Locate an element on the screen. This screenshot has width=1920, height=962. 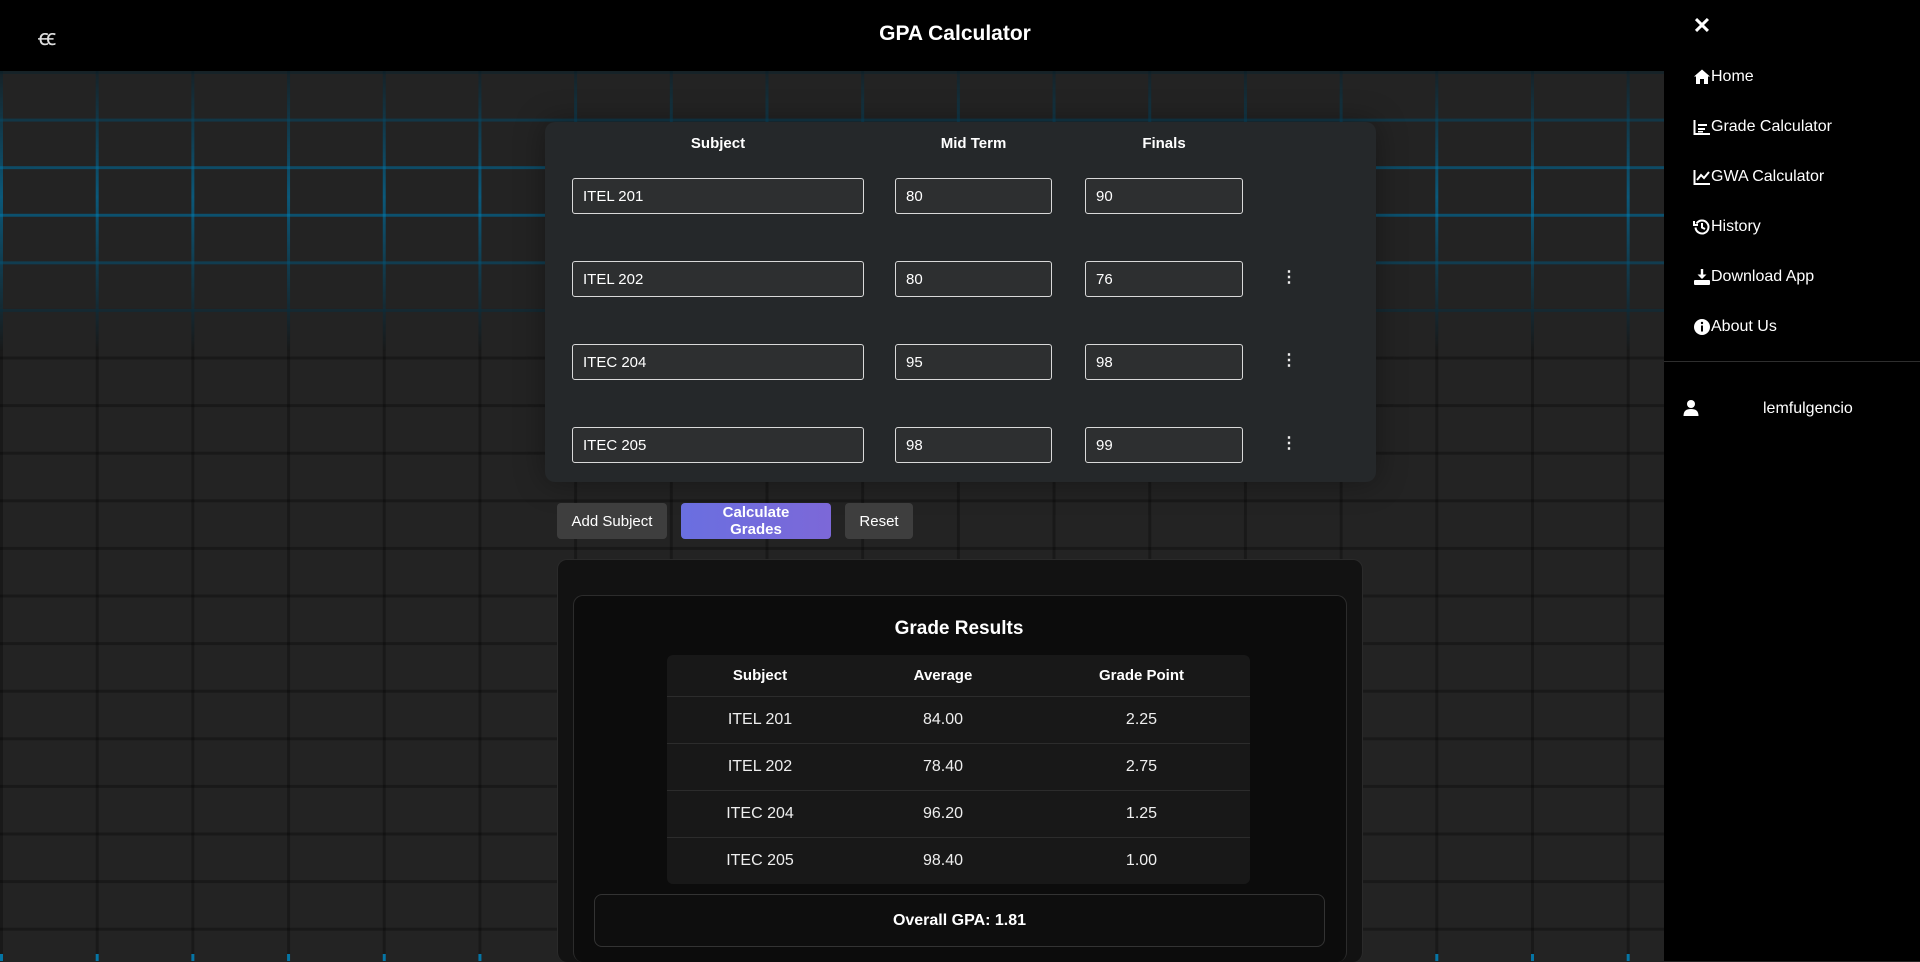
calculate-grades-button: Calculate Grades is located at coordinates (756, 521).